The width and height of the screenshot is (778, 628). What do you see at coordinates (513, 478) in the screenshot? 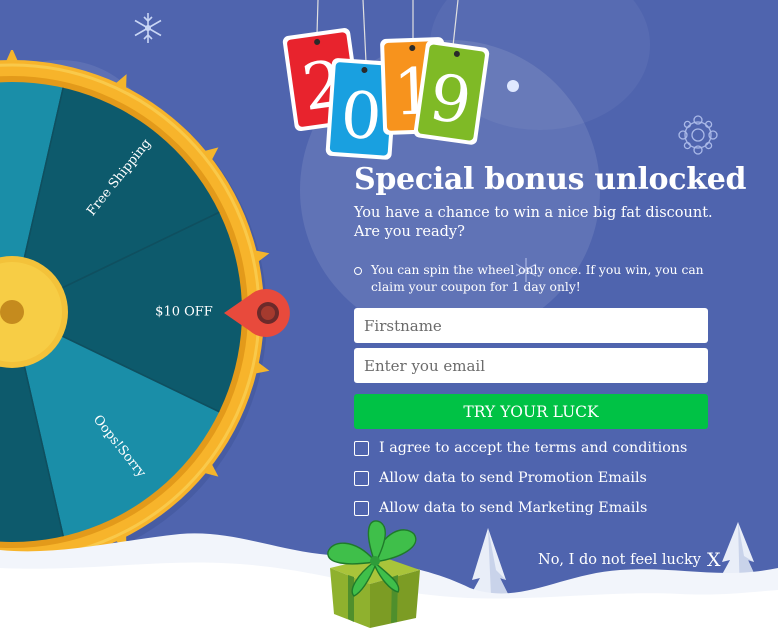
I see `promotion-emails-checkbox-label: Allow data to send Promotion Emails` at bounding box center [513, 478].